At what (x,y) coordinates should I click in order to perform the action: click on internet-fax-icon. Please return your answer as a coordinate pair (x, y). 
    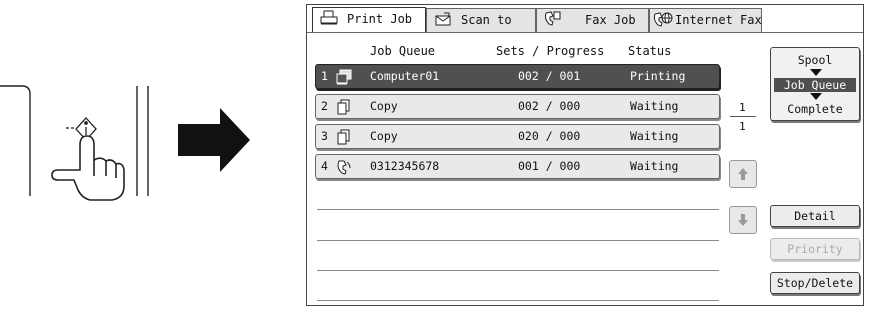
    Looking at the image, I should click on (663, 19).